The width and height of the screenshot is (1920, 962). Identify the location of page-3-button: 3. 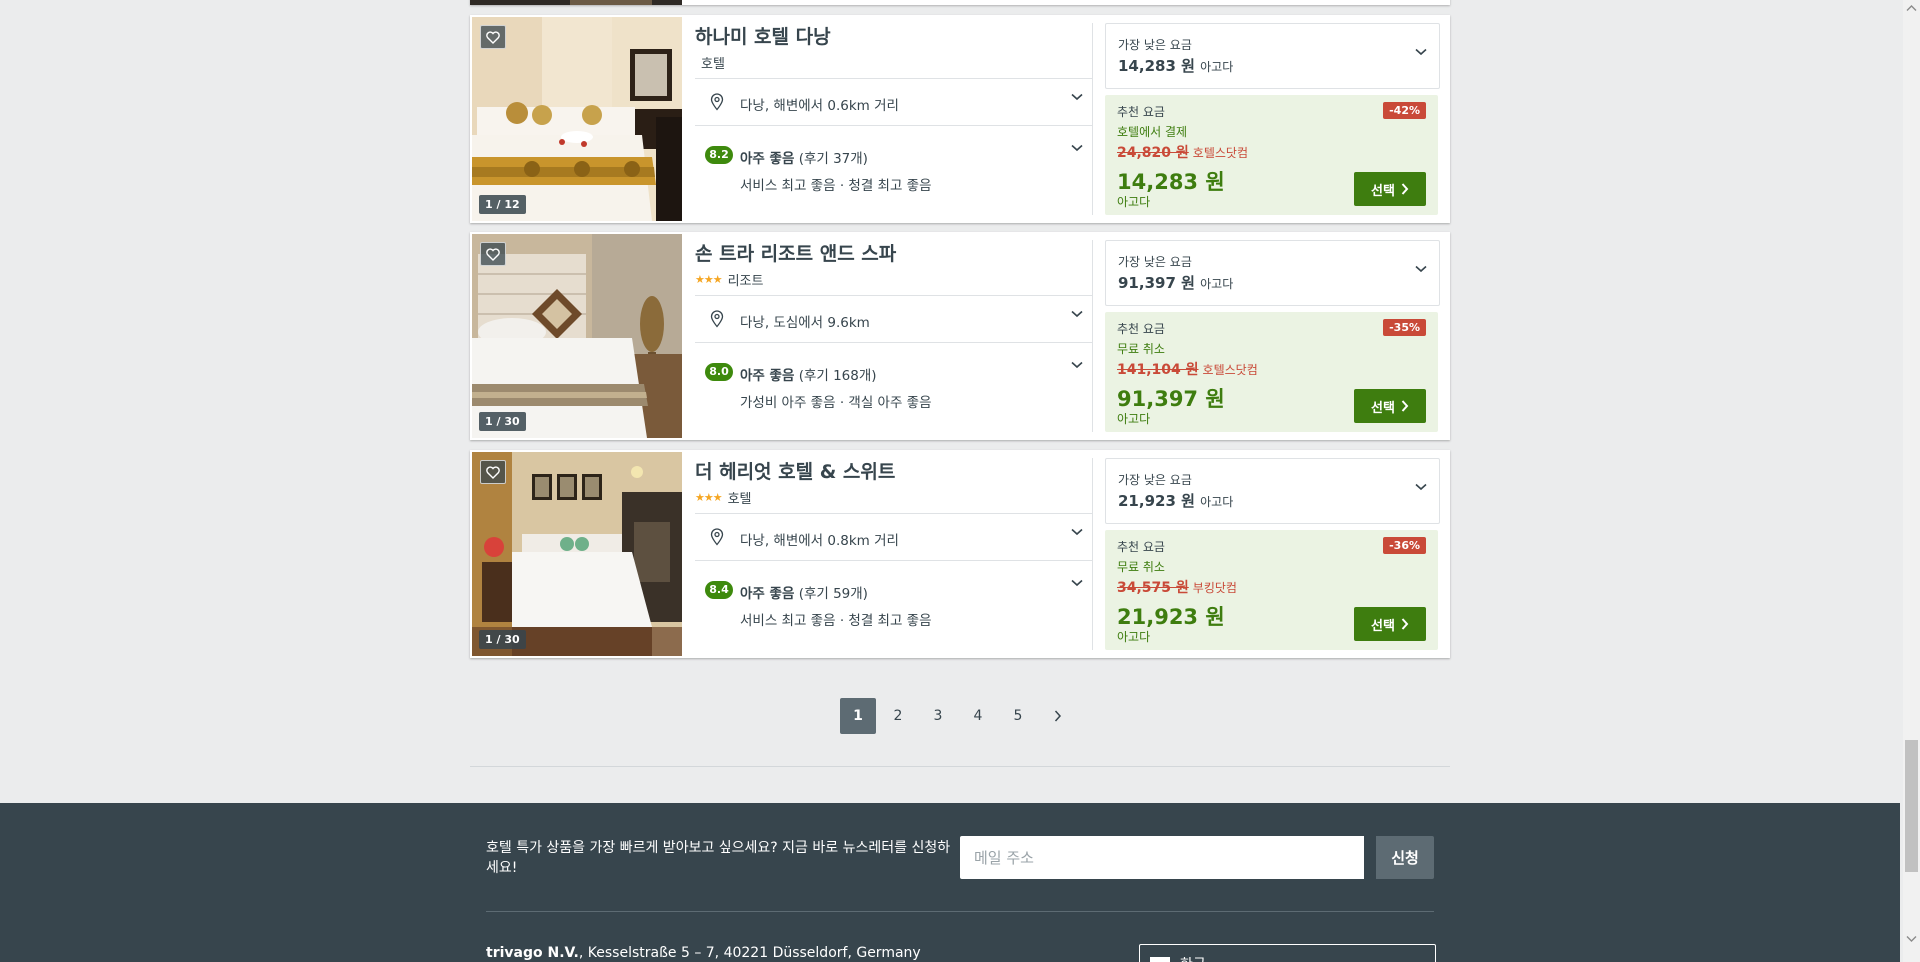
(938, 716).